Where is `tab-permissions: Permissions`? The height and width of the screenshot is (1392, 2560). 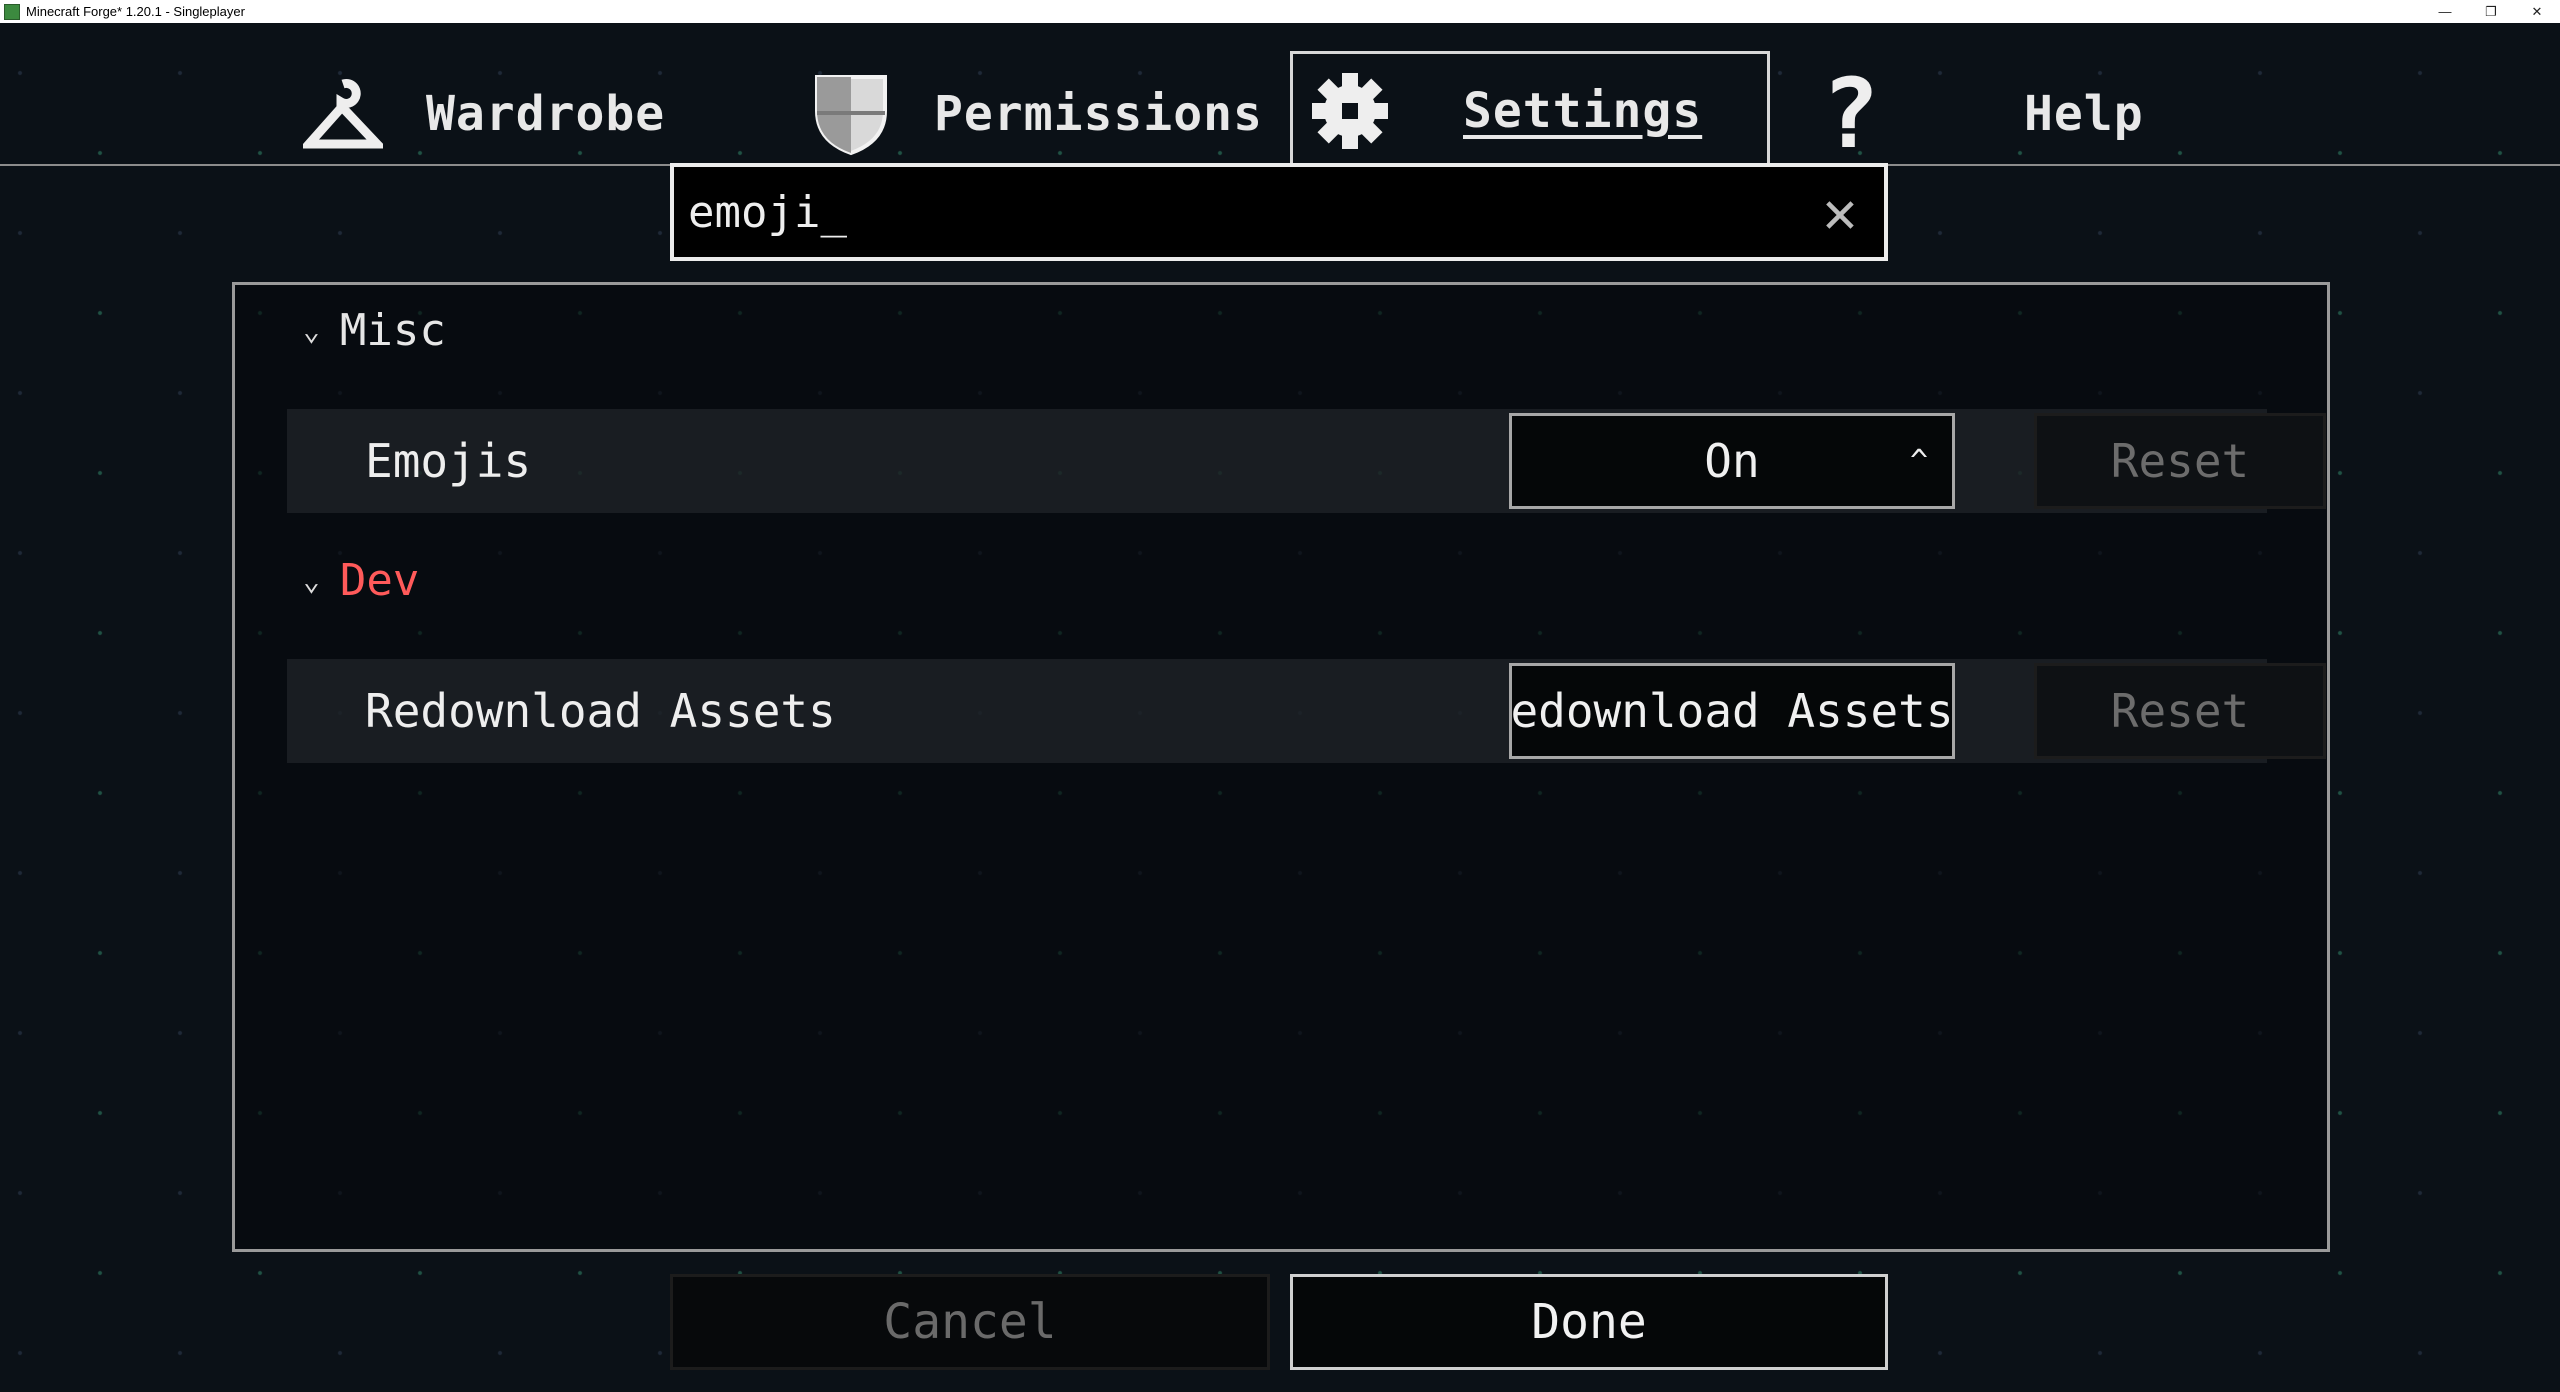
tab-permissions: Permissions is located at coordinates (1038, 113).